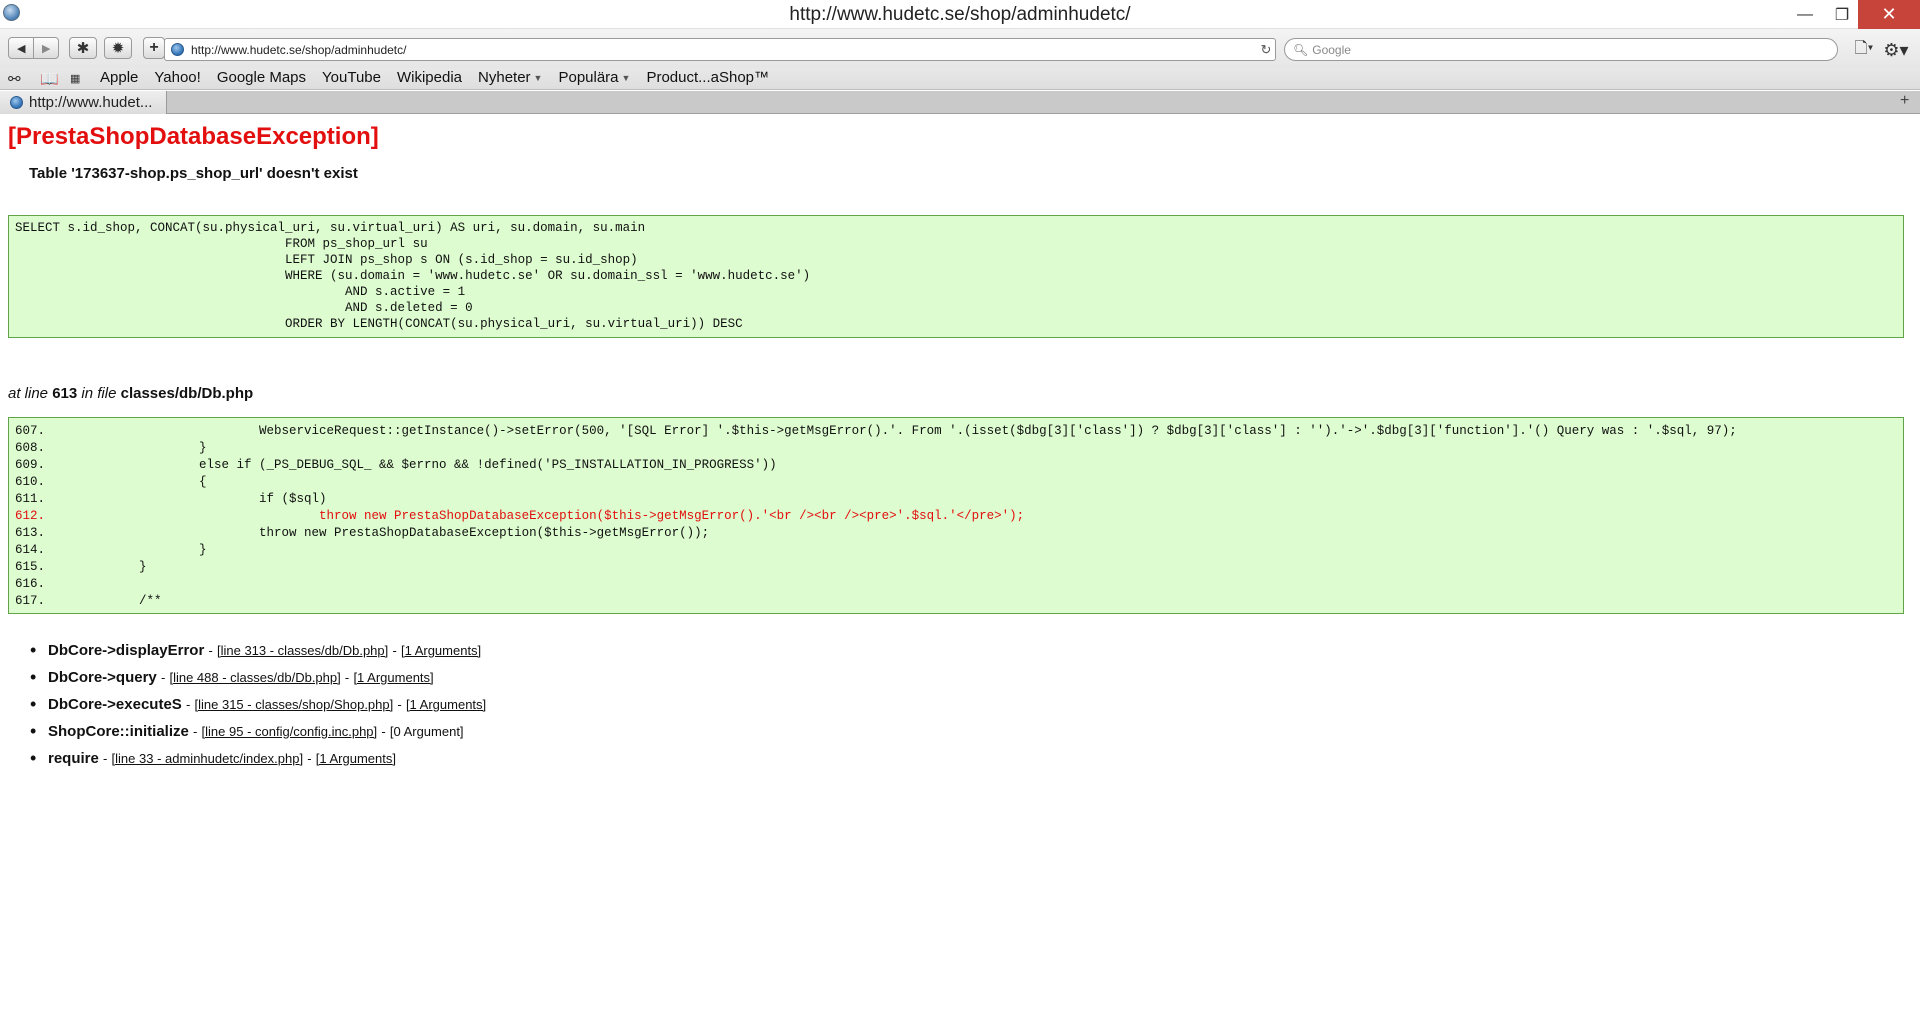  I want to click on book-icon: 📖, so click(49, 79).